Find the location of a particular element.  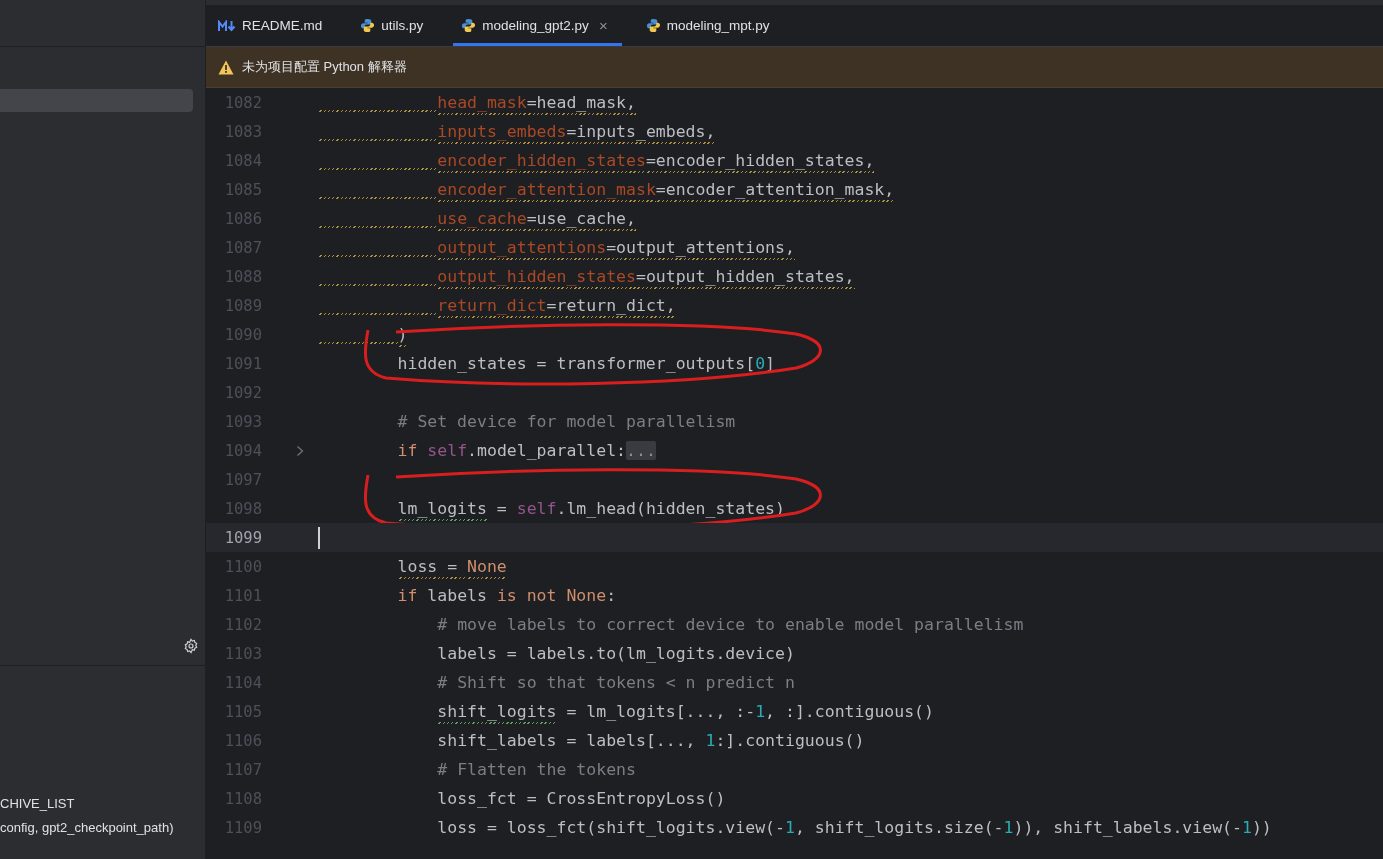

line-number: 1099 is located at coordinates (242, 537).